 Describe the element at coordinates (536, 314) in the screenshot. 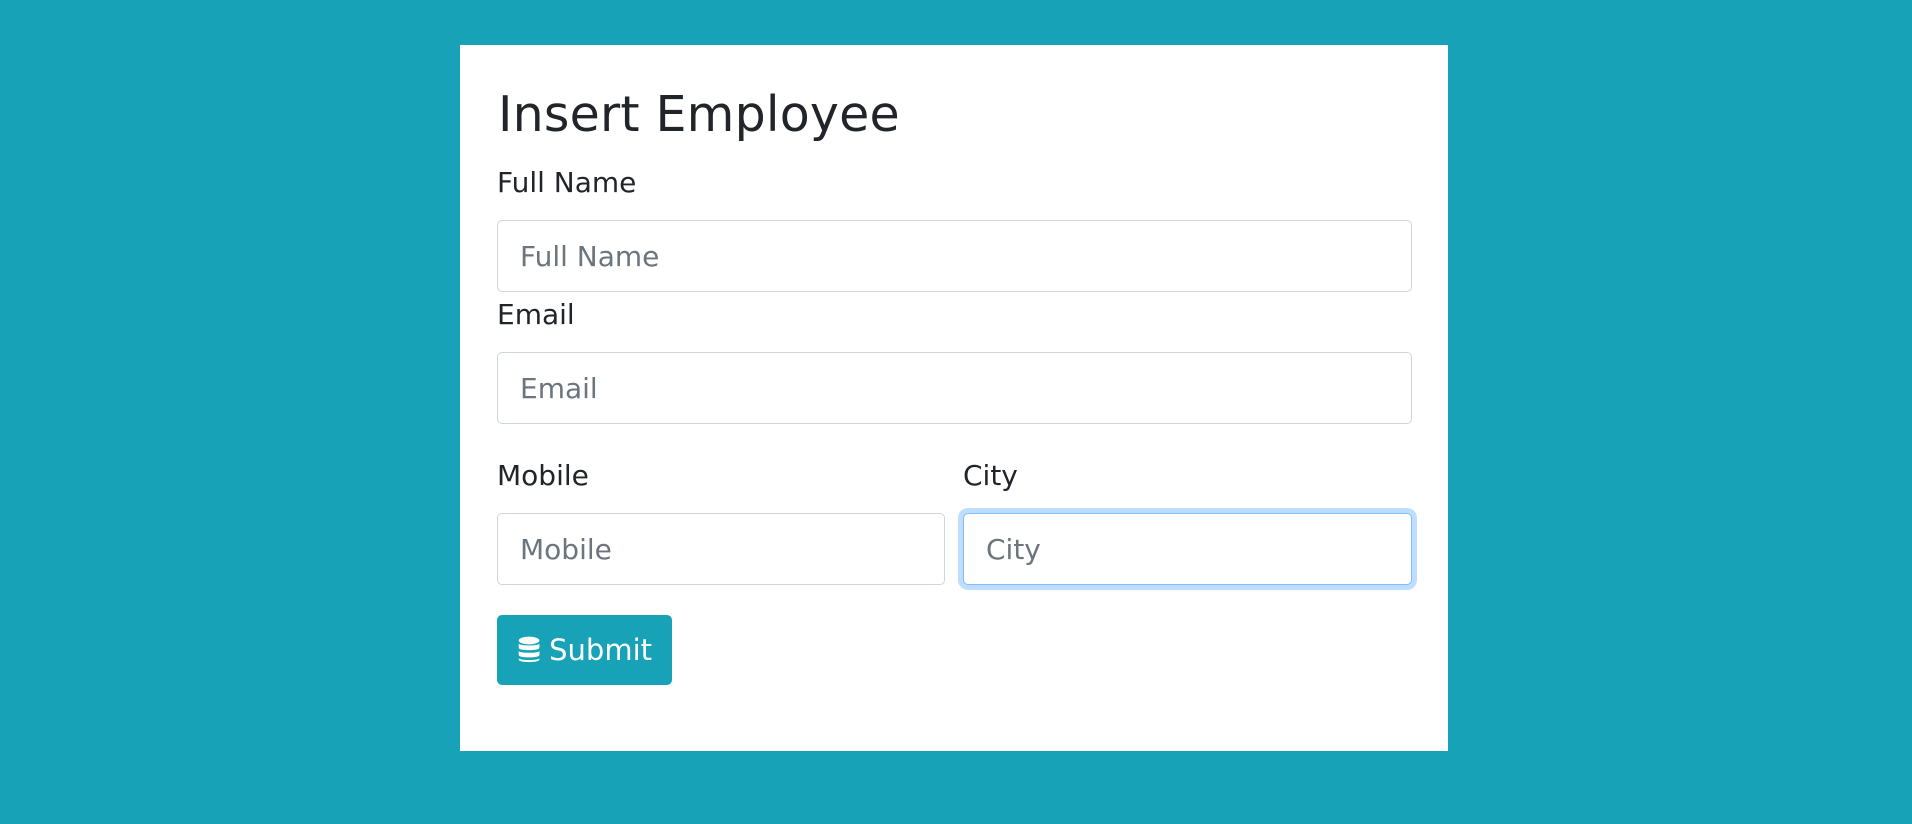

I see `email-label: Email` at that location.